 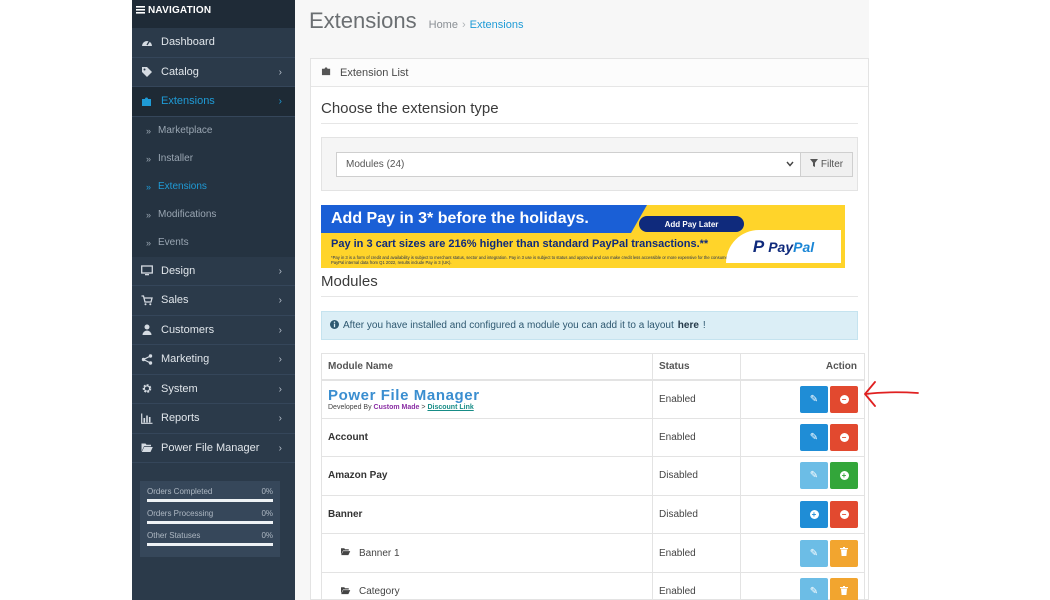 I want to click on sidebar-subitem-modifications: » Modifications, so click(x=213, y=214).